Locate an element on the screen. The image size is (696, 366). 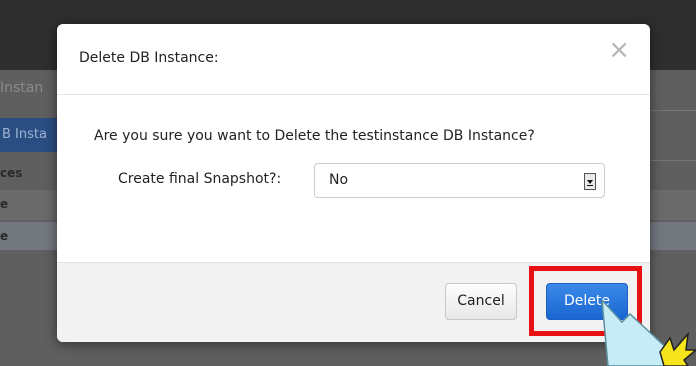
background-sidebar-active-label: B Insta is located at coordinates (24, 134).